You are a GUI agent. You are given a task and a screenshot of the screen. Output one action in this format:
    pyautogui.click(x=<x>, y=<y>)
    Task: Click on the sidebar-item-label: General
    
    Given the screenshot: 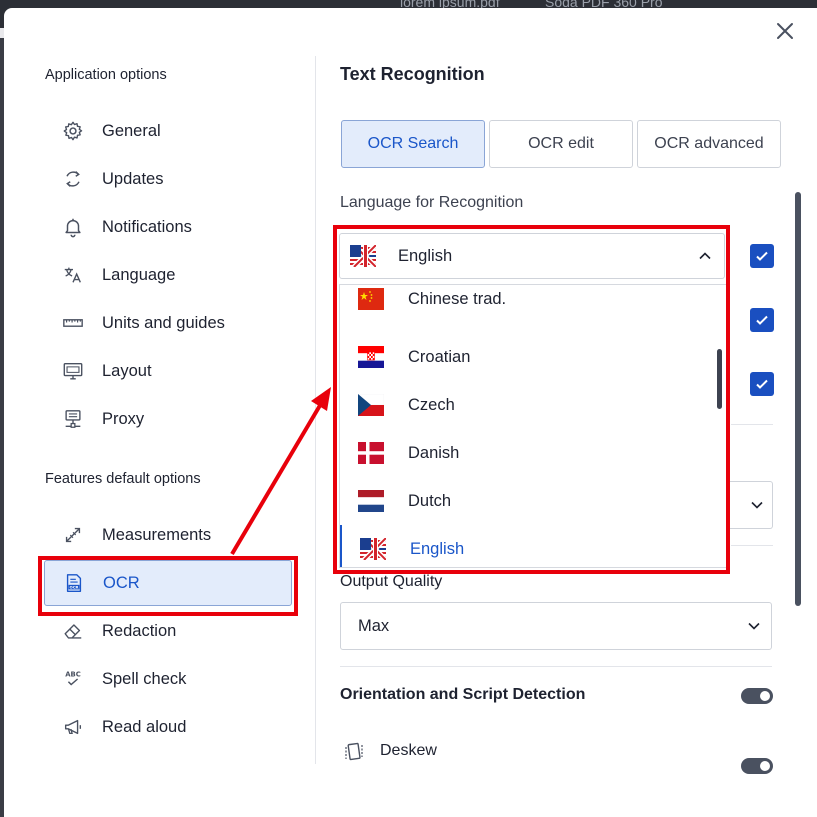 What is the action you would take?
    pyautogui.click(x=131, y=130)
    